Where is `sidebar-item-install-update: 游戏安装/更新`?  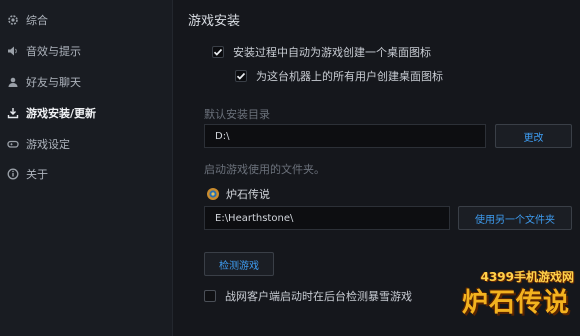
sidebar-item-install-update: 游戏安装/更新 is located at coordinates (86, 113).